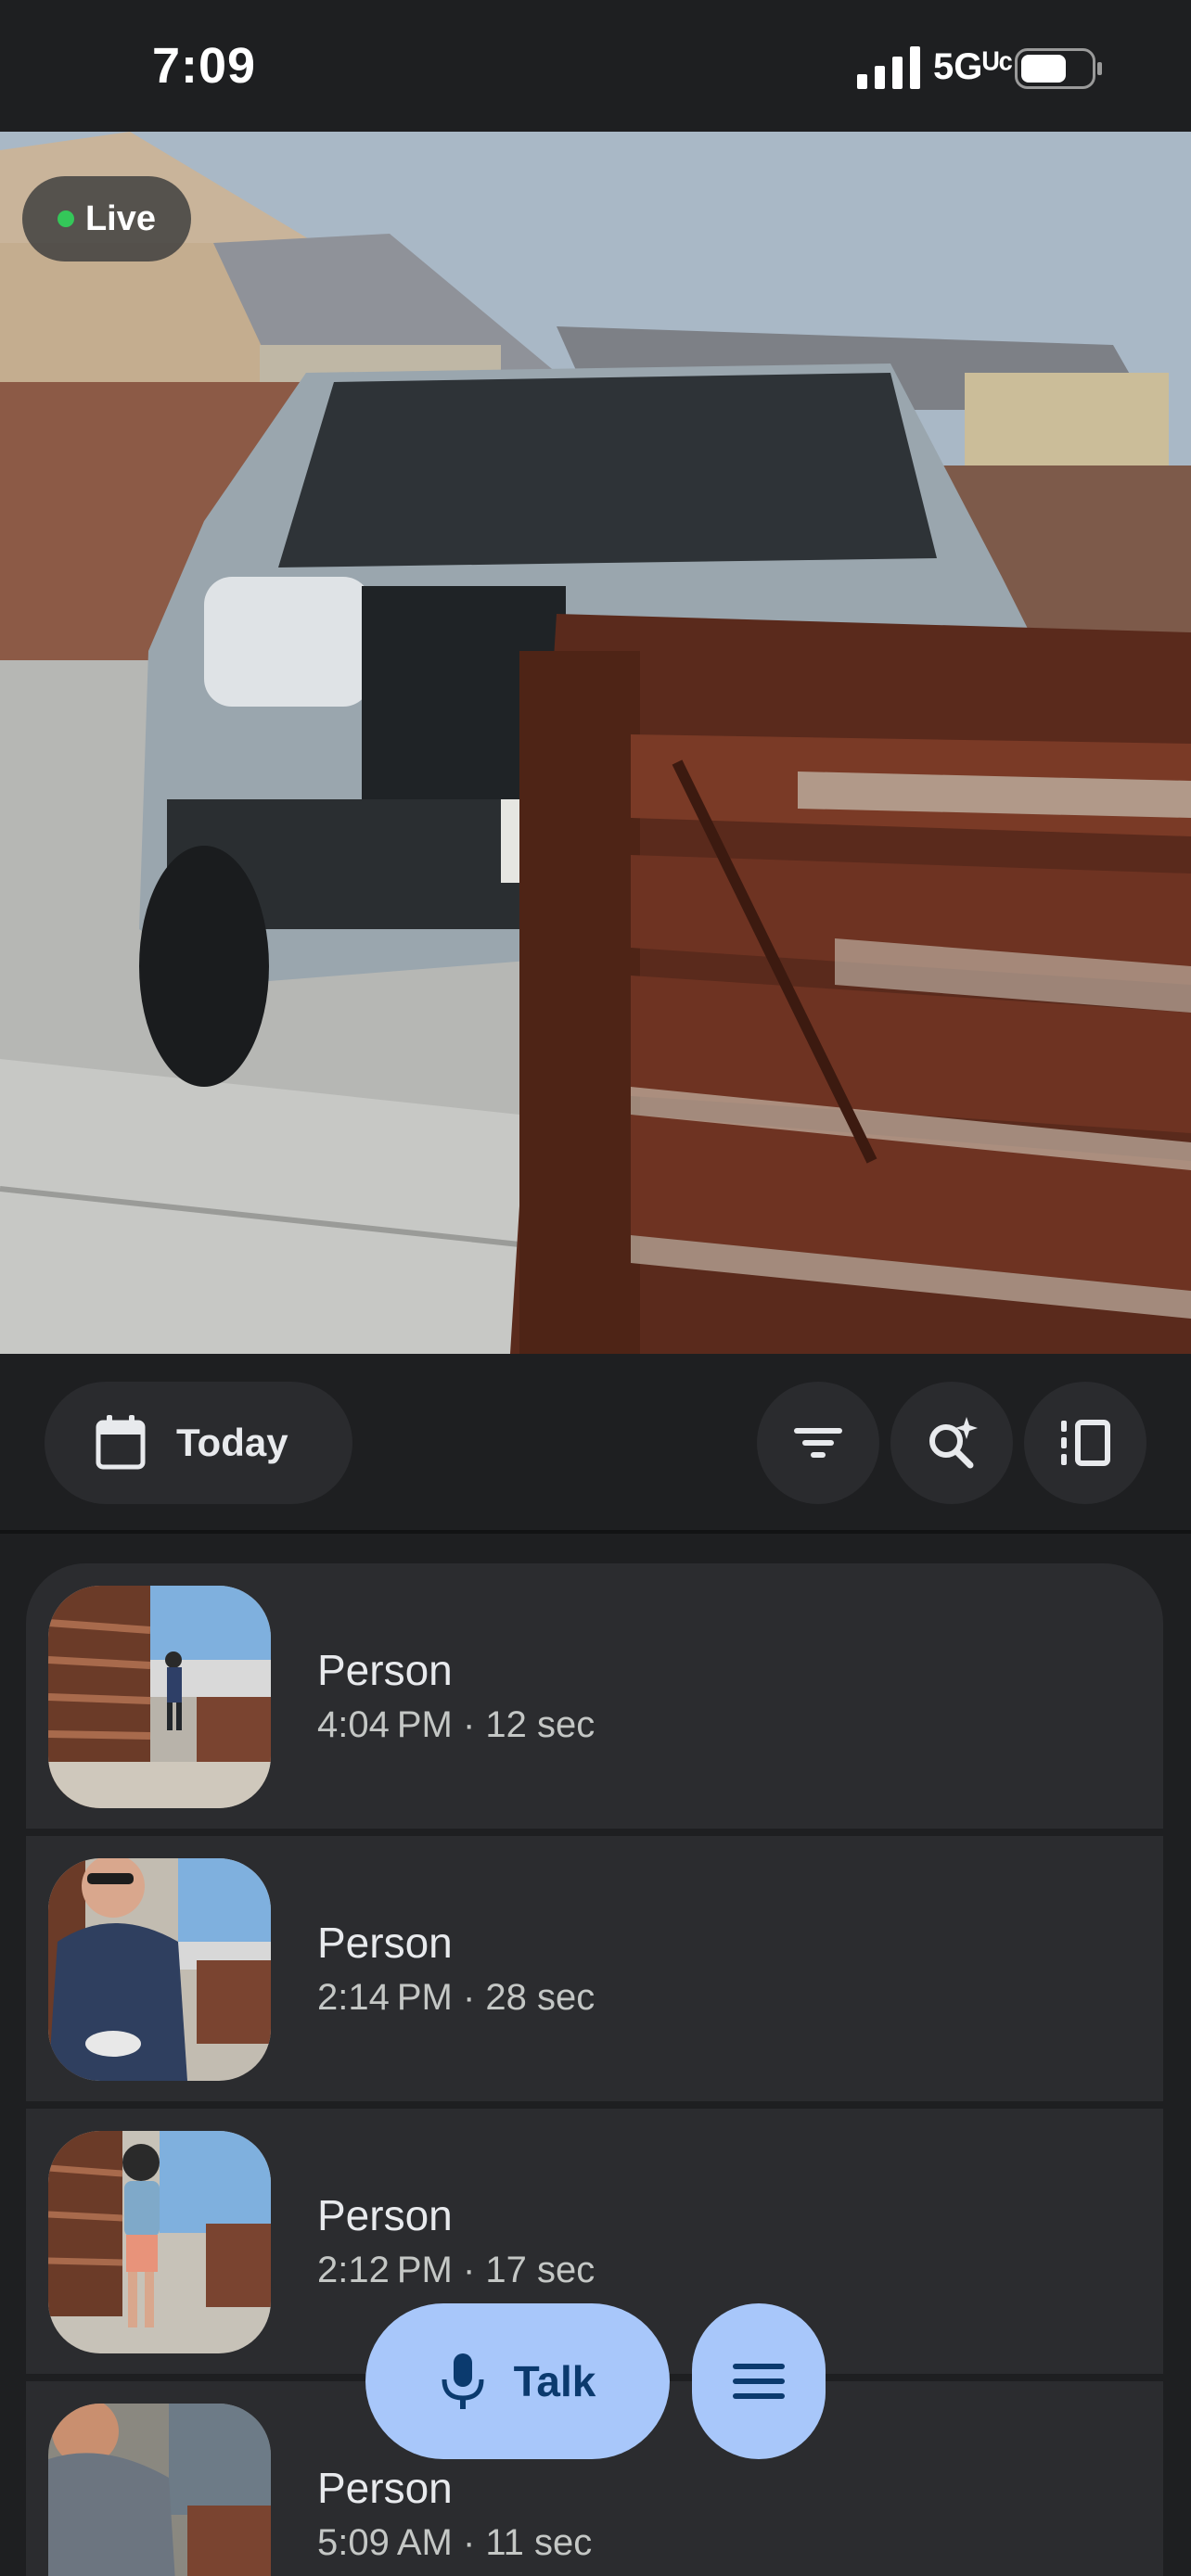 This screenshot has width=1191, height=2576. I want to click on talk-label: Talk, so click(554, 2381).